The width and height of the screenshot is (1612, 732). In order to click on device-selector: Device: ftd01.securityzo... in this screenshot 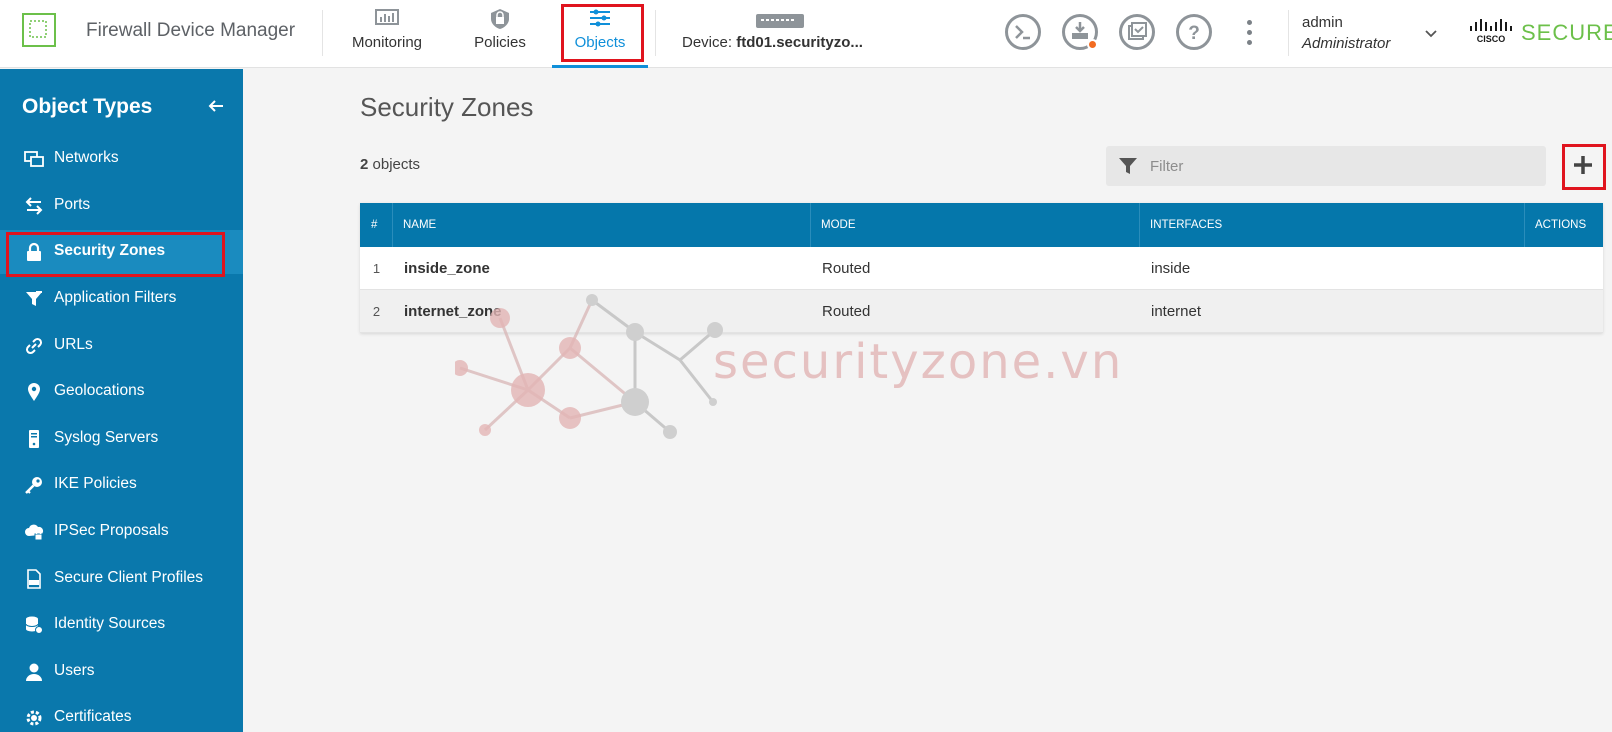, I will do `click(780, 34)`.